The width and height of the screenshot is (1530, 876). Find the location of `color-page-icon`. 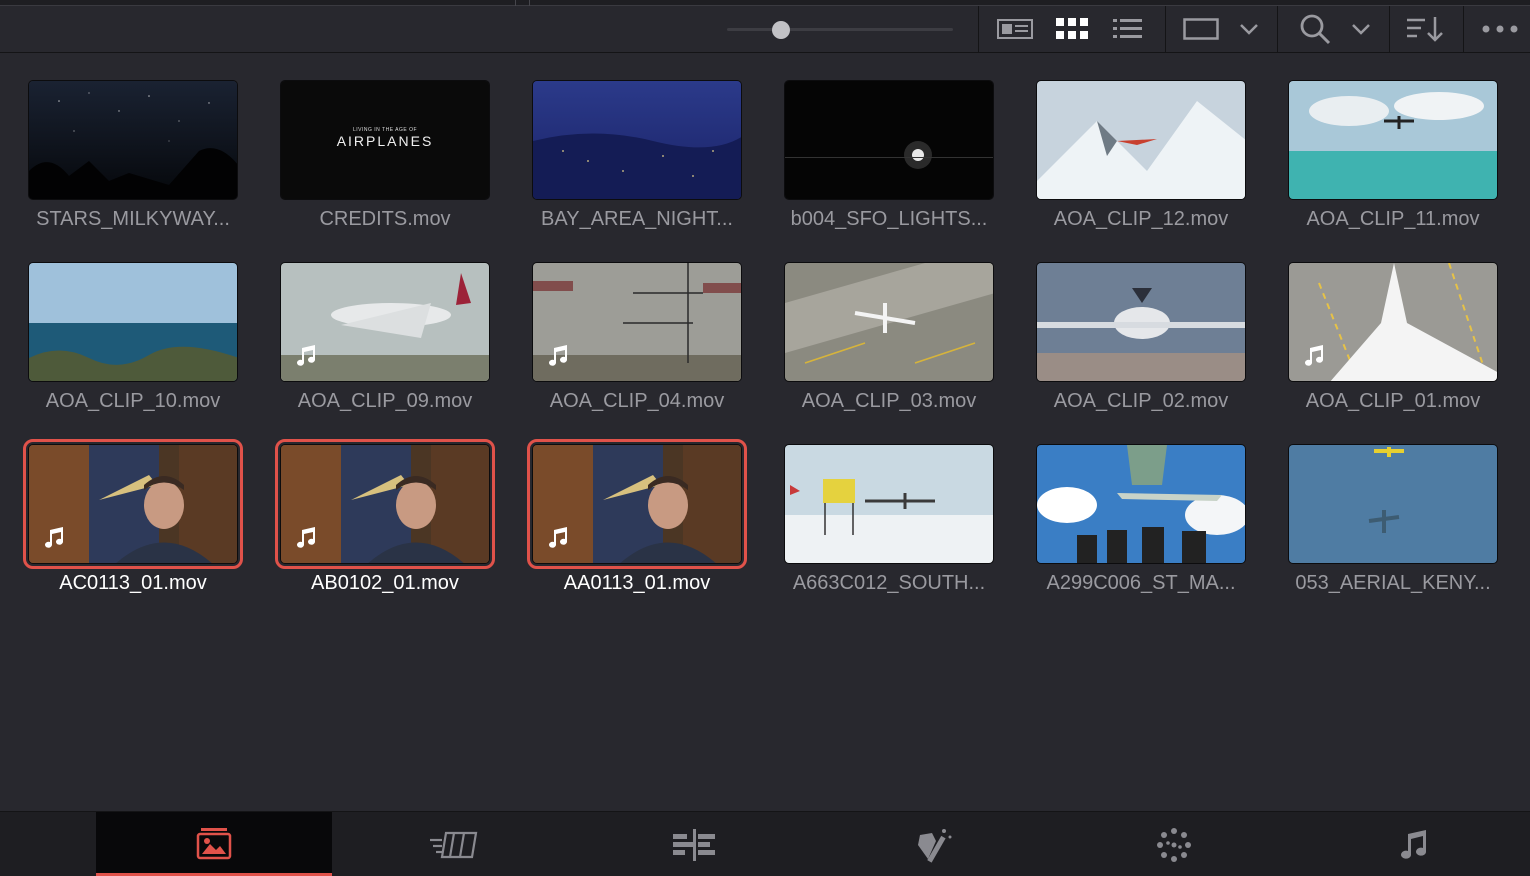

color-page-icon is located at coordinates (1174, 844).